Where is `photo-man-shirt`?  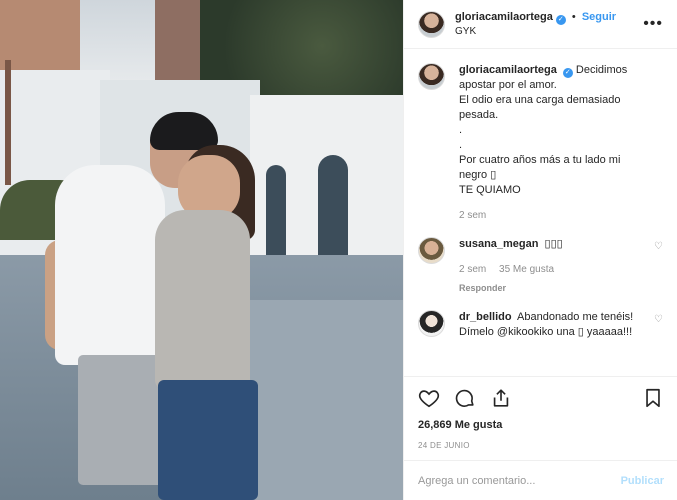 photo-man-shirt is located at coordinates (110, 265).